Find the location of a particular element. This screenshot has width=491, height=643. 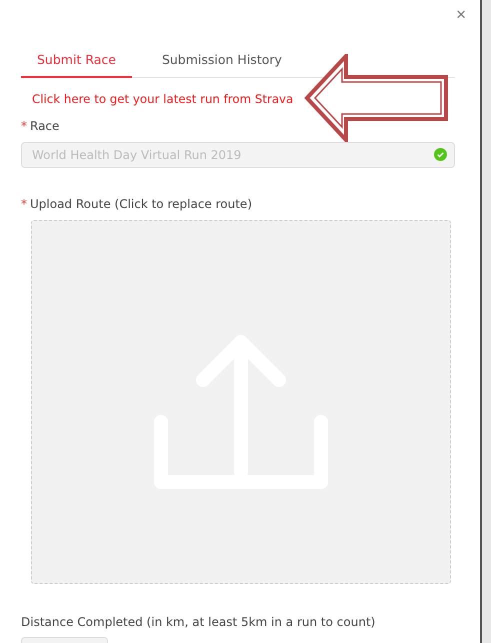

strava-link: Click here to get your latest run from Strava is located at coordinates (163, 99).